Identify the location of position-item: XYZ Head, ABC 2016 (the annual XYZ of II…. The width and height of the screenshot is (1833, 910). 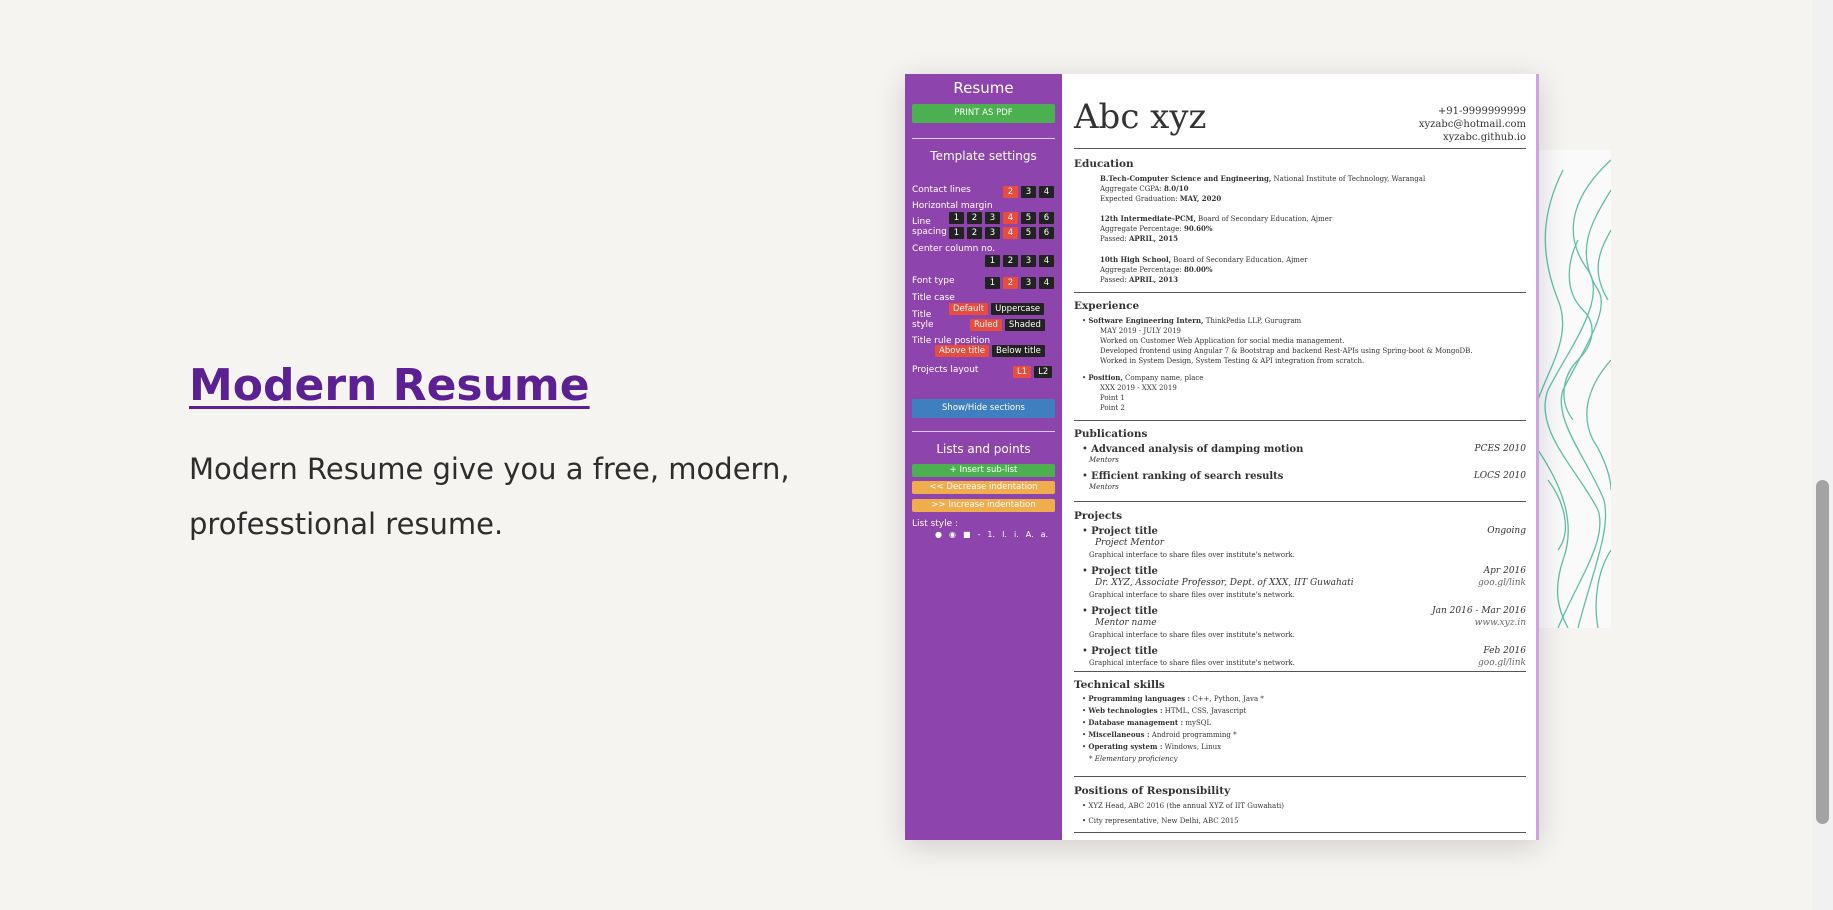
(1183, 806).